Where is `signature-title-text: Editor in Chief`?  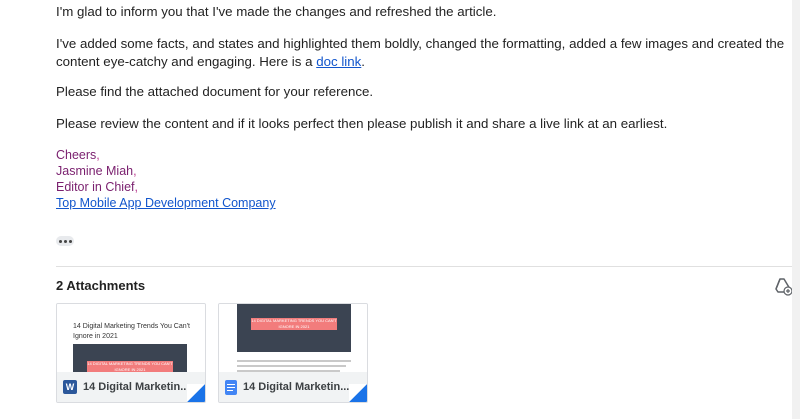
signature-title-text: Editor in Chief is located at coordinates (95, 187).